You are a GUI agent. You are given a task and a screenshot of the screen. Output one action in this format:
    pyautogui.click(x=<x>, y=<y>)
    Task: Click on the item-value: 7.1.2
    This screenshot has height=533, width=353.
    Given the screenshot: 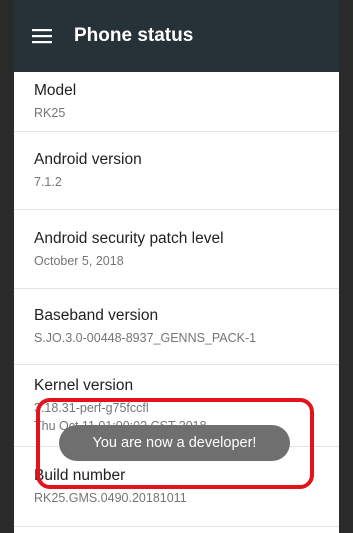 What is the action you would take?
    pyautogui.click(x=48, y=182)
    